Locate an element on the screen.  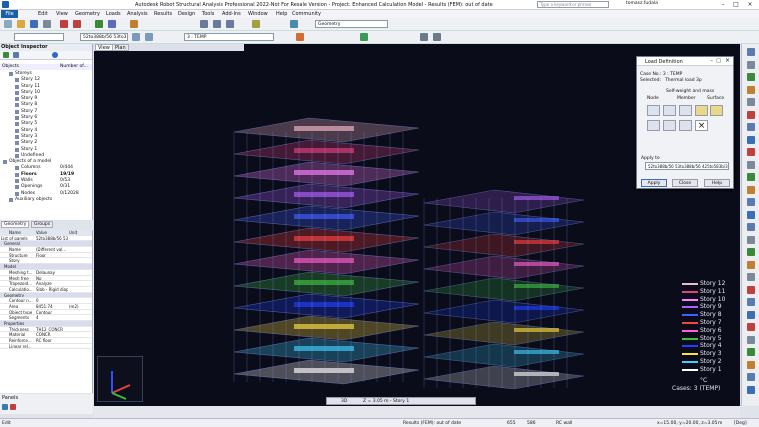
load-type-8-icon is located at coordinates (685, 125).